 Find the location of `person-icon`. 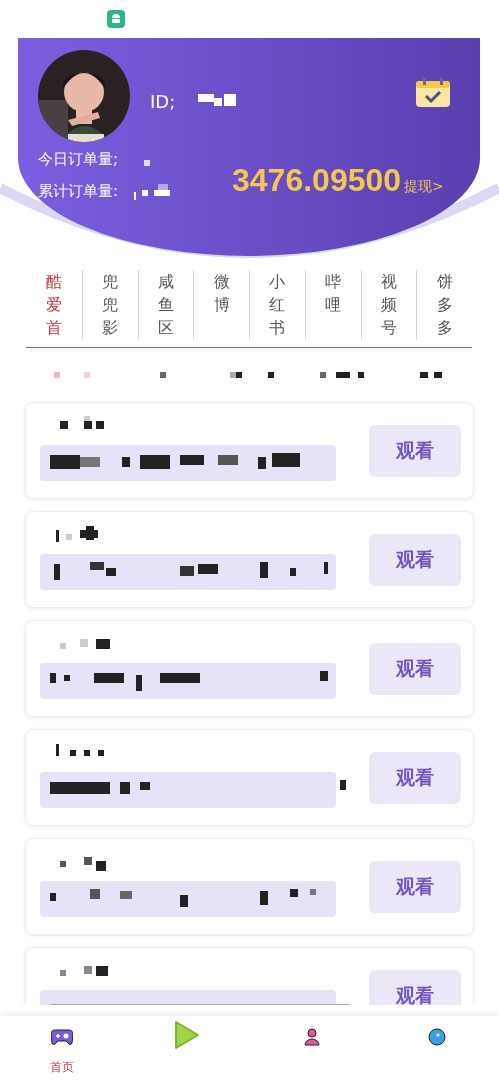

person-icon is located at coordinates (311, 1037).